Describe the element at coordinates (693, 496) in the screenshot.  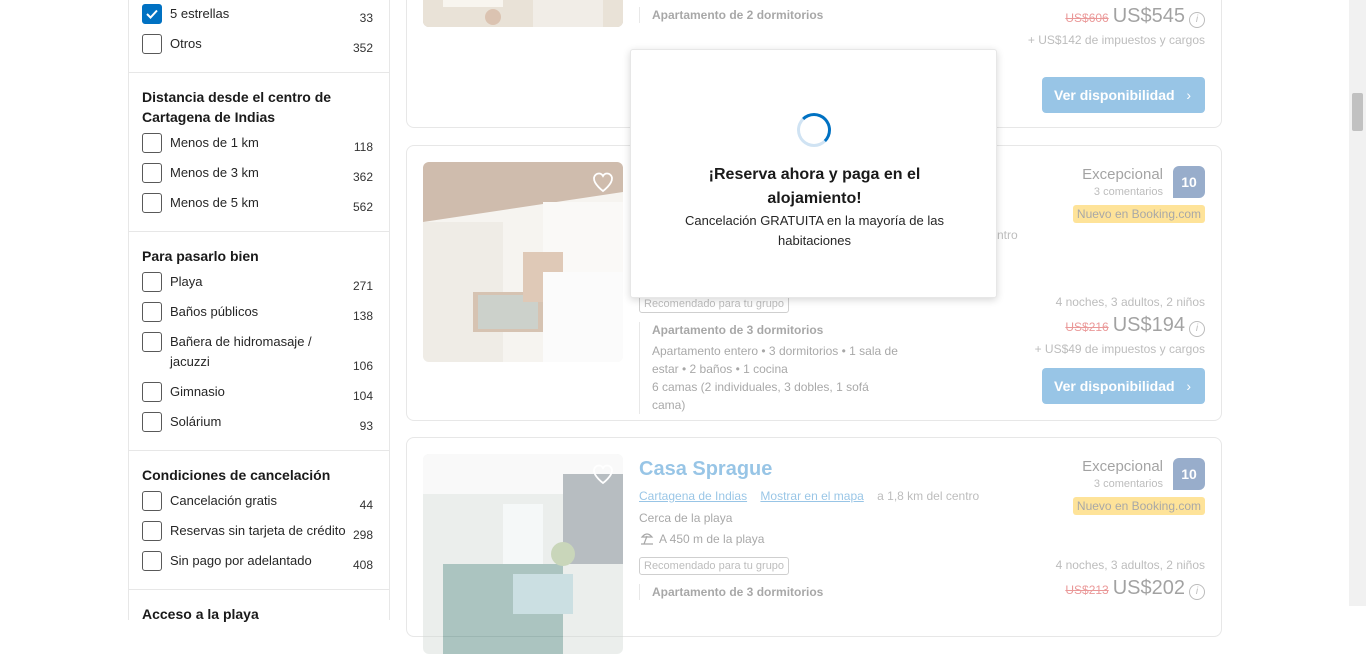
I see `city-link: Cartagena de Indias` at that location.